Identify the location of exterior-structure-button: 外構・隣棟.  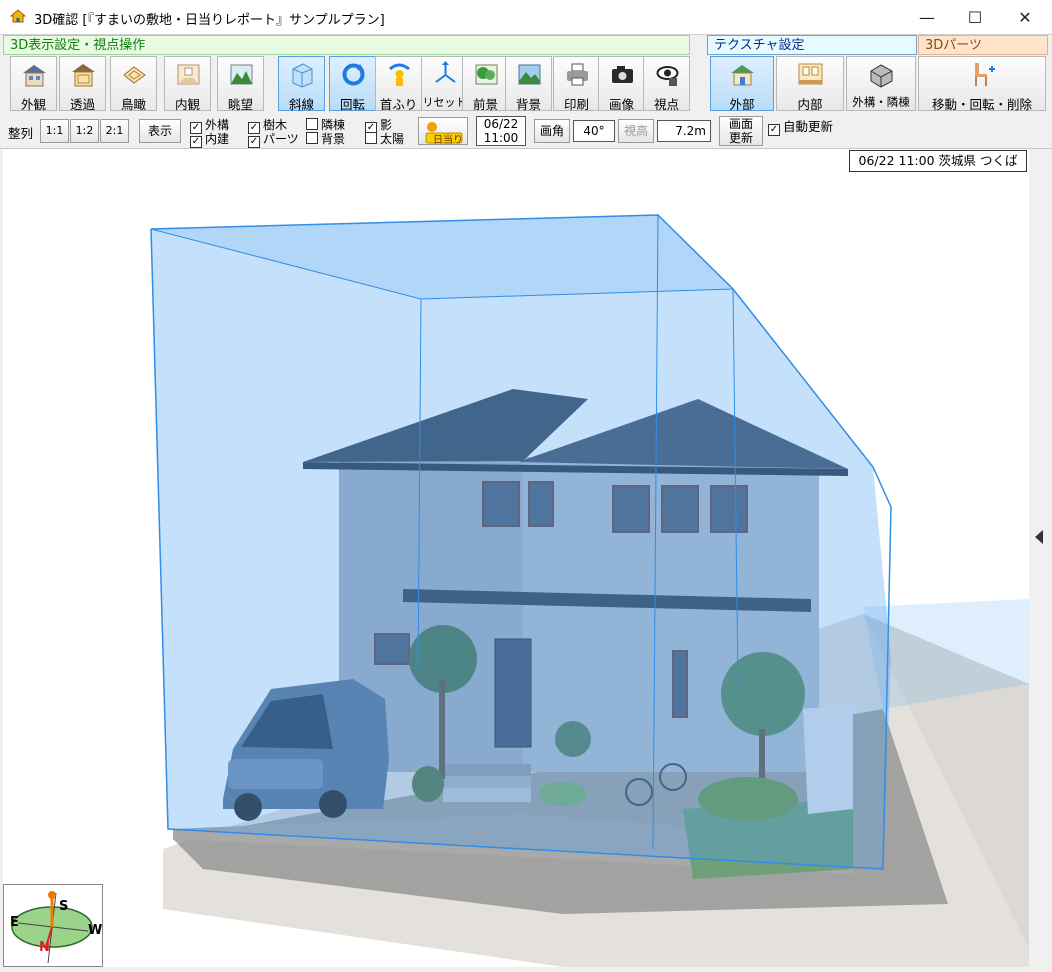
(881, 83).